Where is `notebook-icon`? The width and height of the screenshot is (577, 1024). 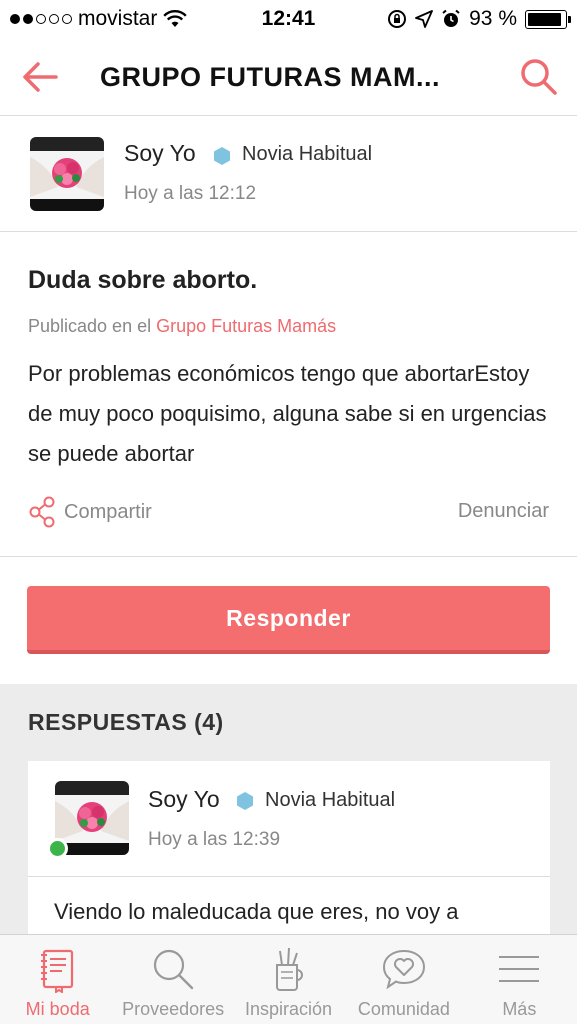
notebook-icon is located at coordinates (56, 971).